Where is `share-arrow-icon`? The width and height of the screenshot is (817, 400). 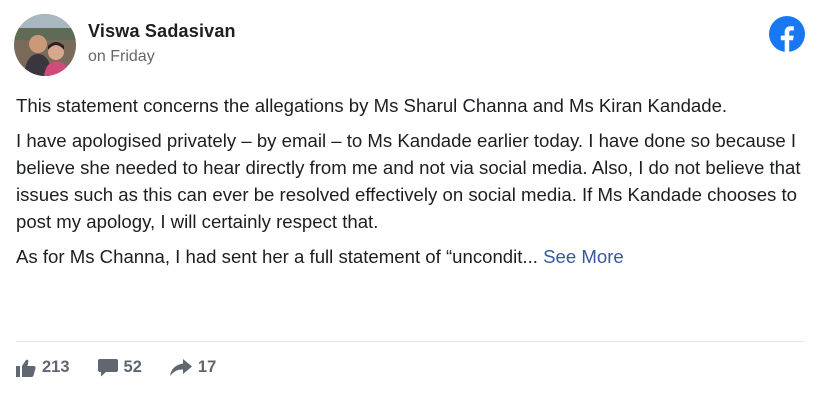 share-arrow-icon is located at coordinates (180, 367).